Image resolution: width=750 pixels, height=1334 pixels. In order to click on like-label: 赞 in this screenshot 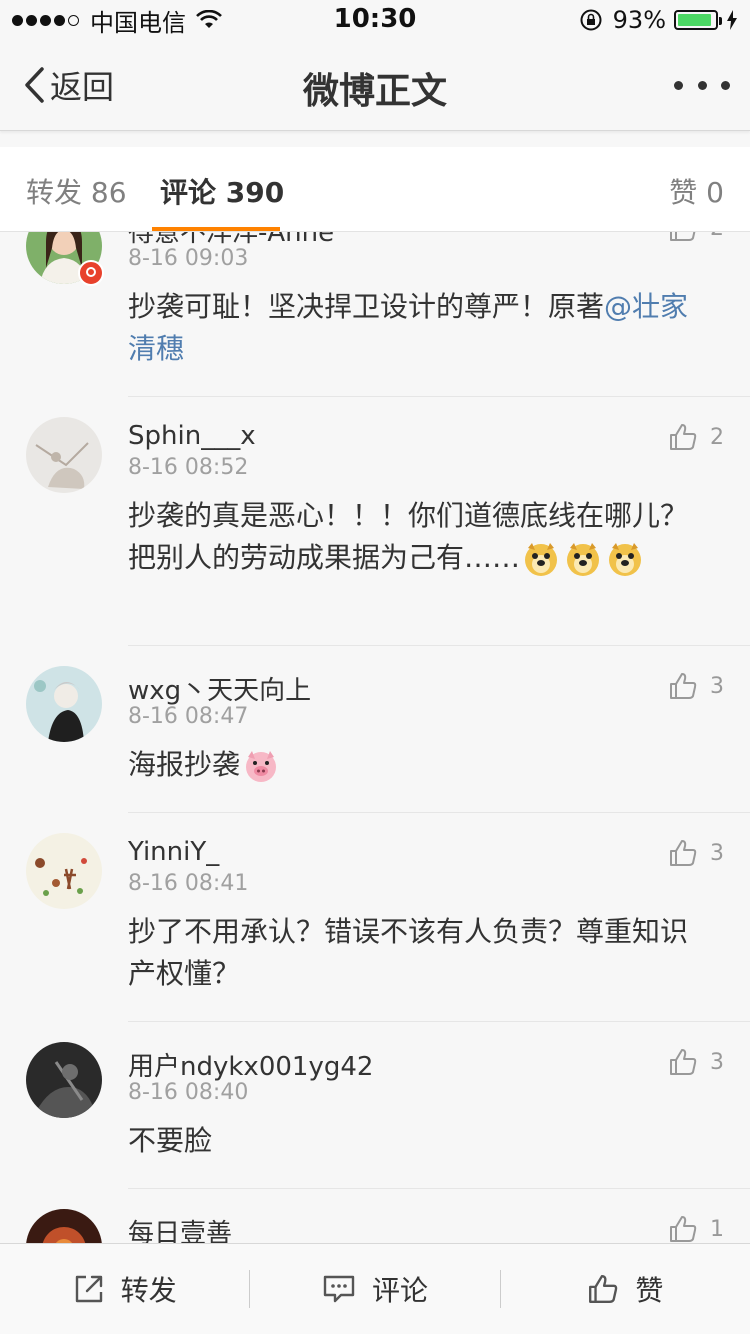, I will do `click(649, 1290)`.